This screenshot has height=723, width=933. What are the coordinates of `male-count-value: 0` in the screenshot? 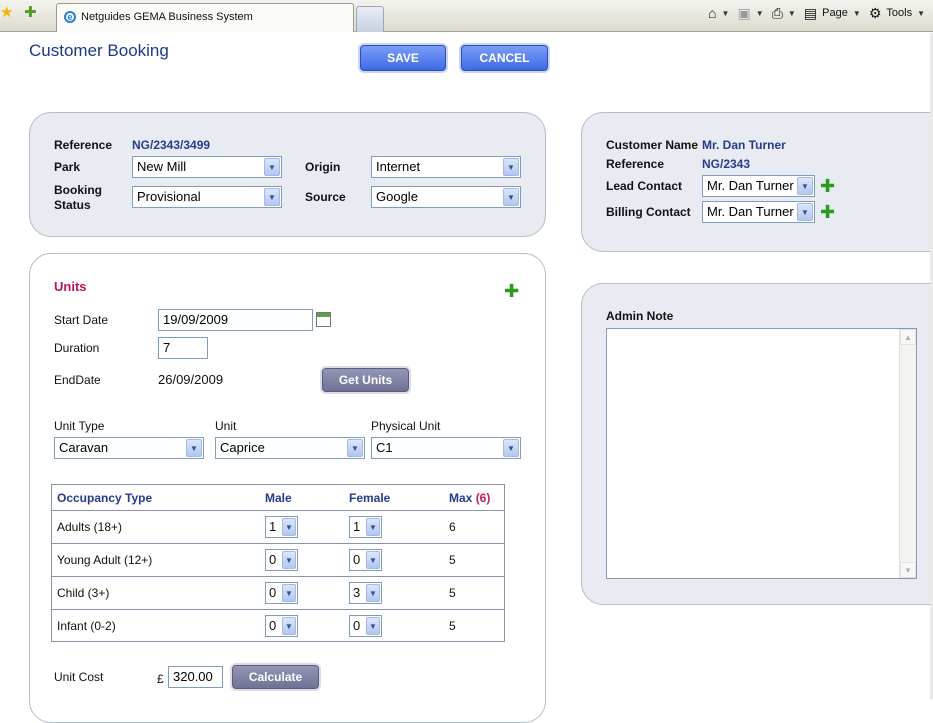 It's located at (273, 625).